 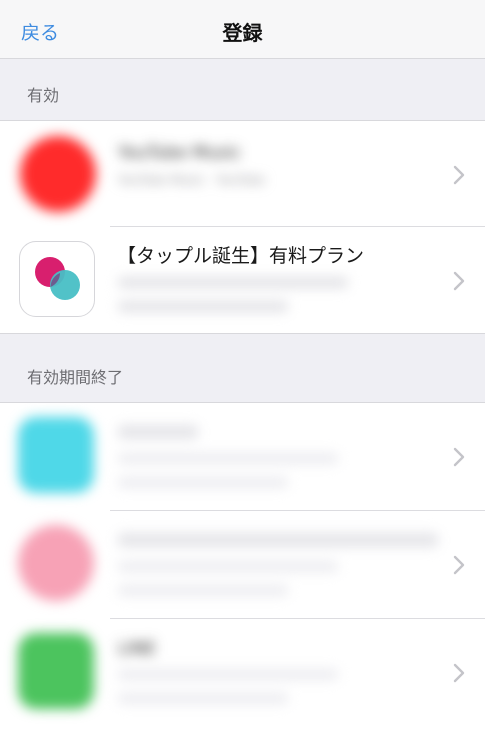 I want to click on youtube-music-icon, so click(x=58, y=174).